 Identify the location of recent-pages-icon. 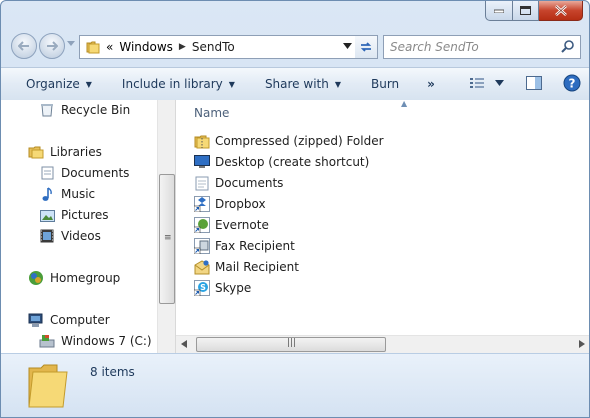
(71, 43).